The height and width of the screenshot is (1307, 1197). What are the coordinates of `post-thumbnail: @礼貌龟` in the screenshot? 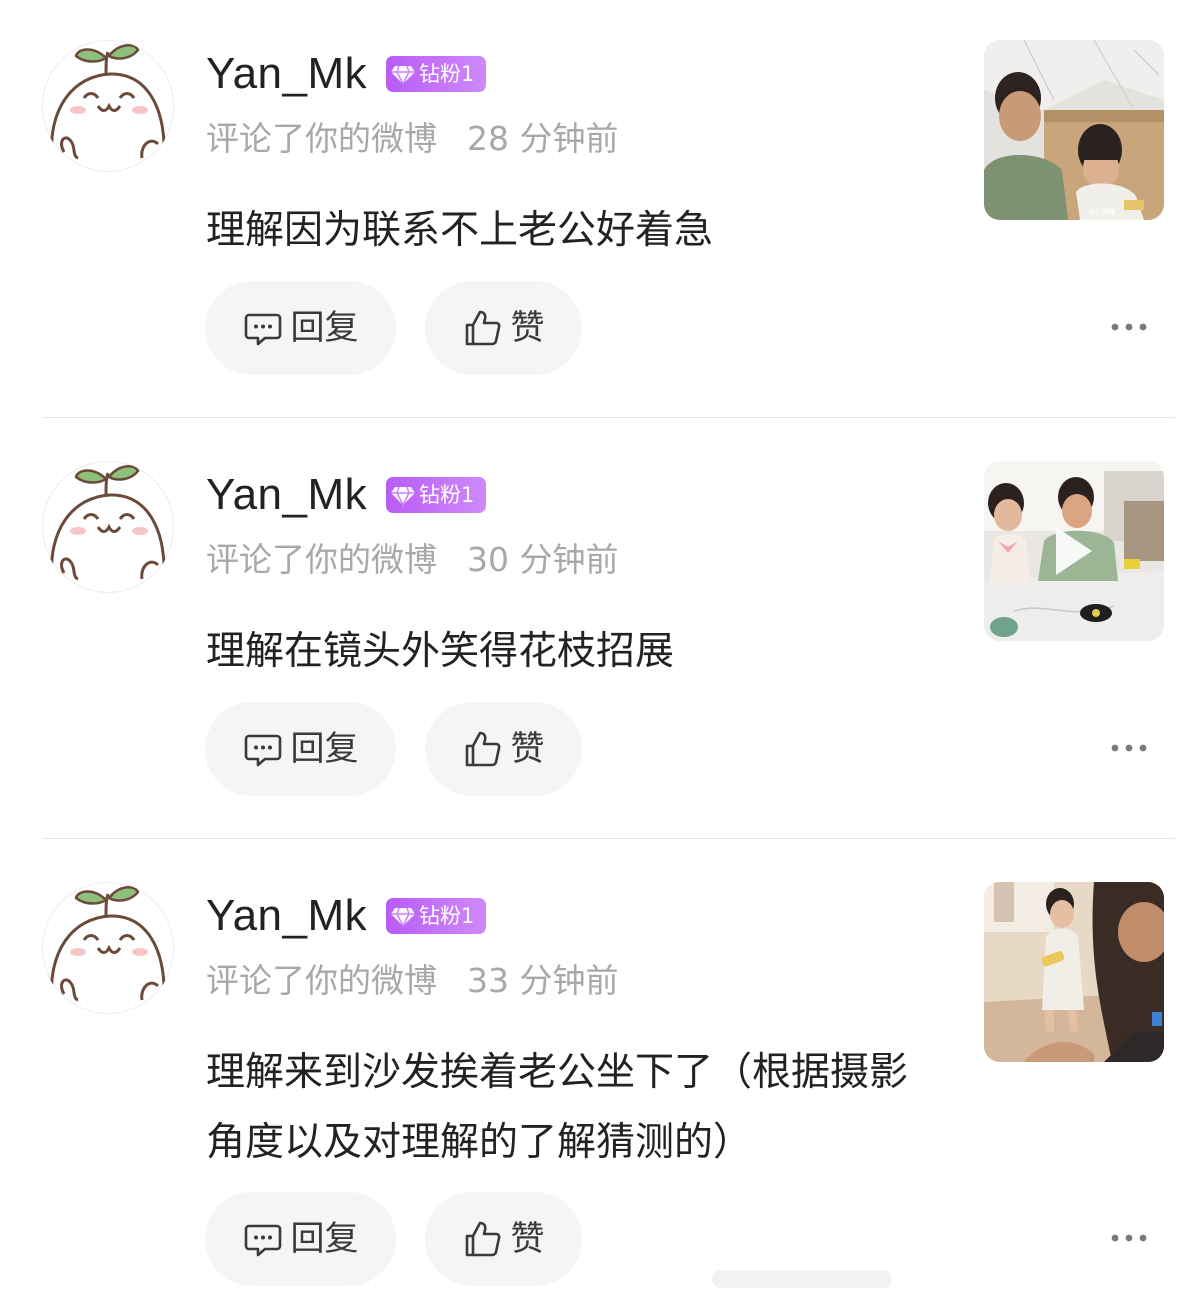 It's located at (1074, 130).